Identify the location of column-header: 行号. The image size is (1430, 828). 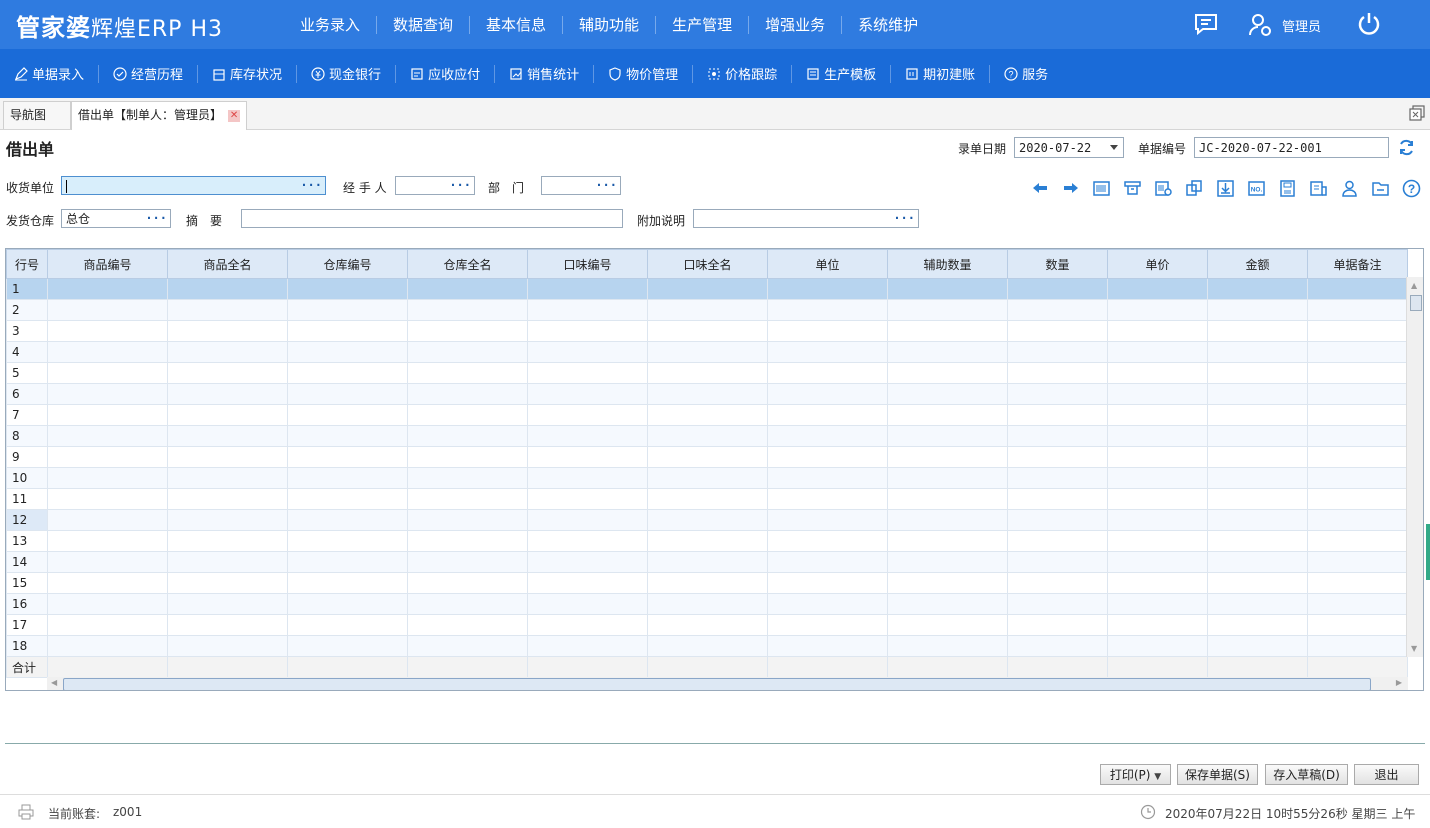
(27, 264).